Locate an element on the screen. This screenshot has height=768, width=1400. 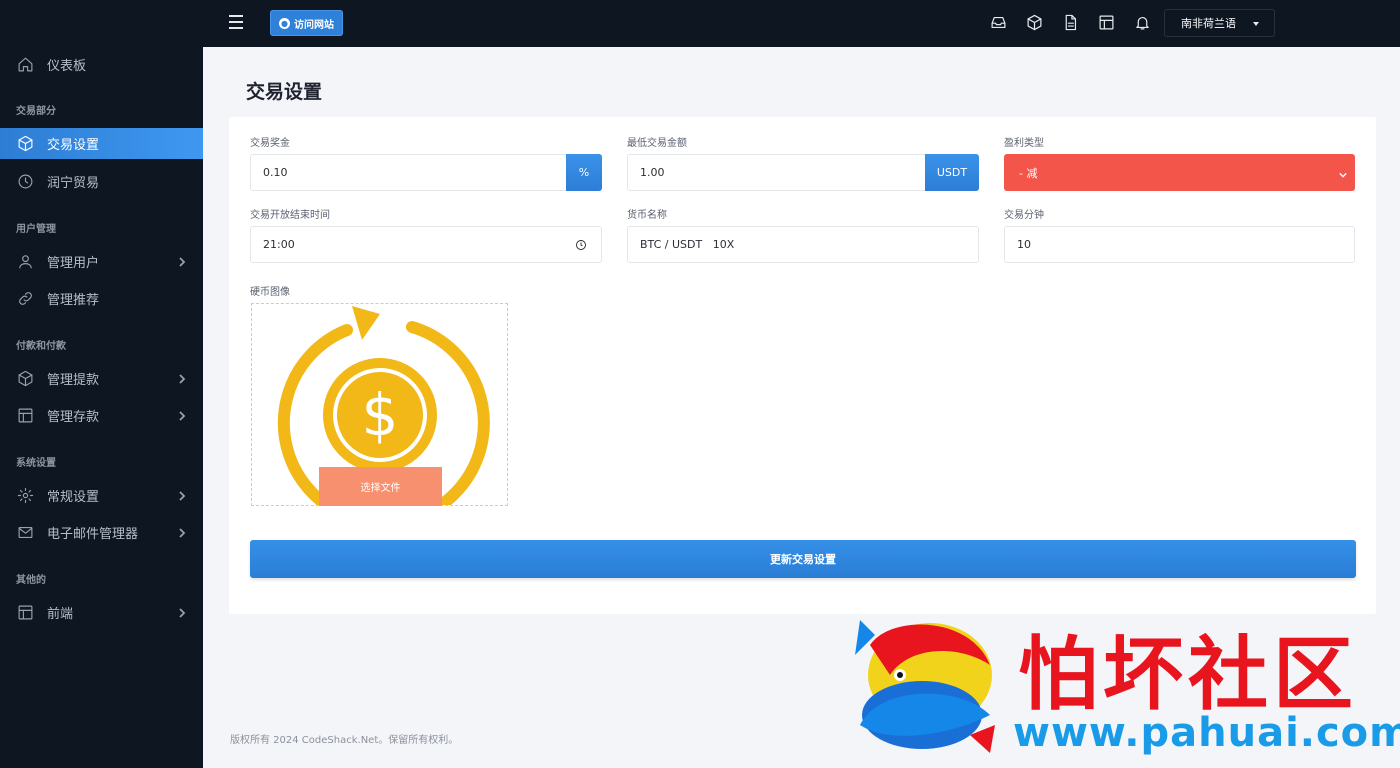
usdt-addon: USDT is located at coordinates (952, 172).